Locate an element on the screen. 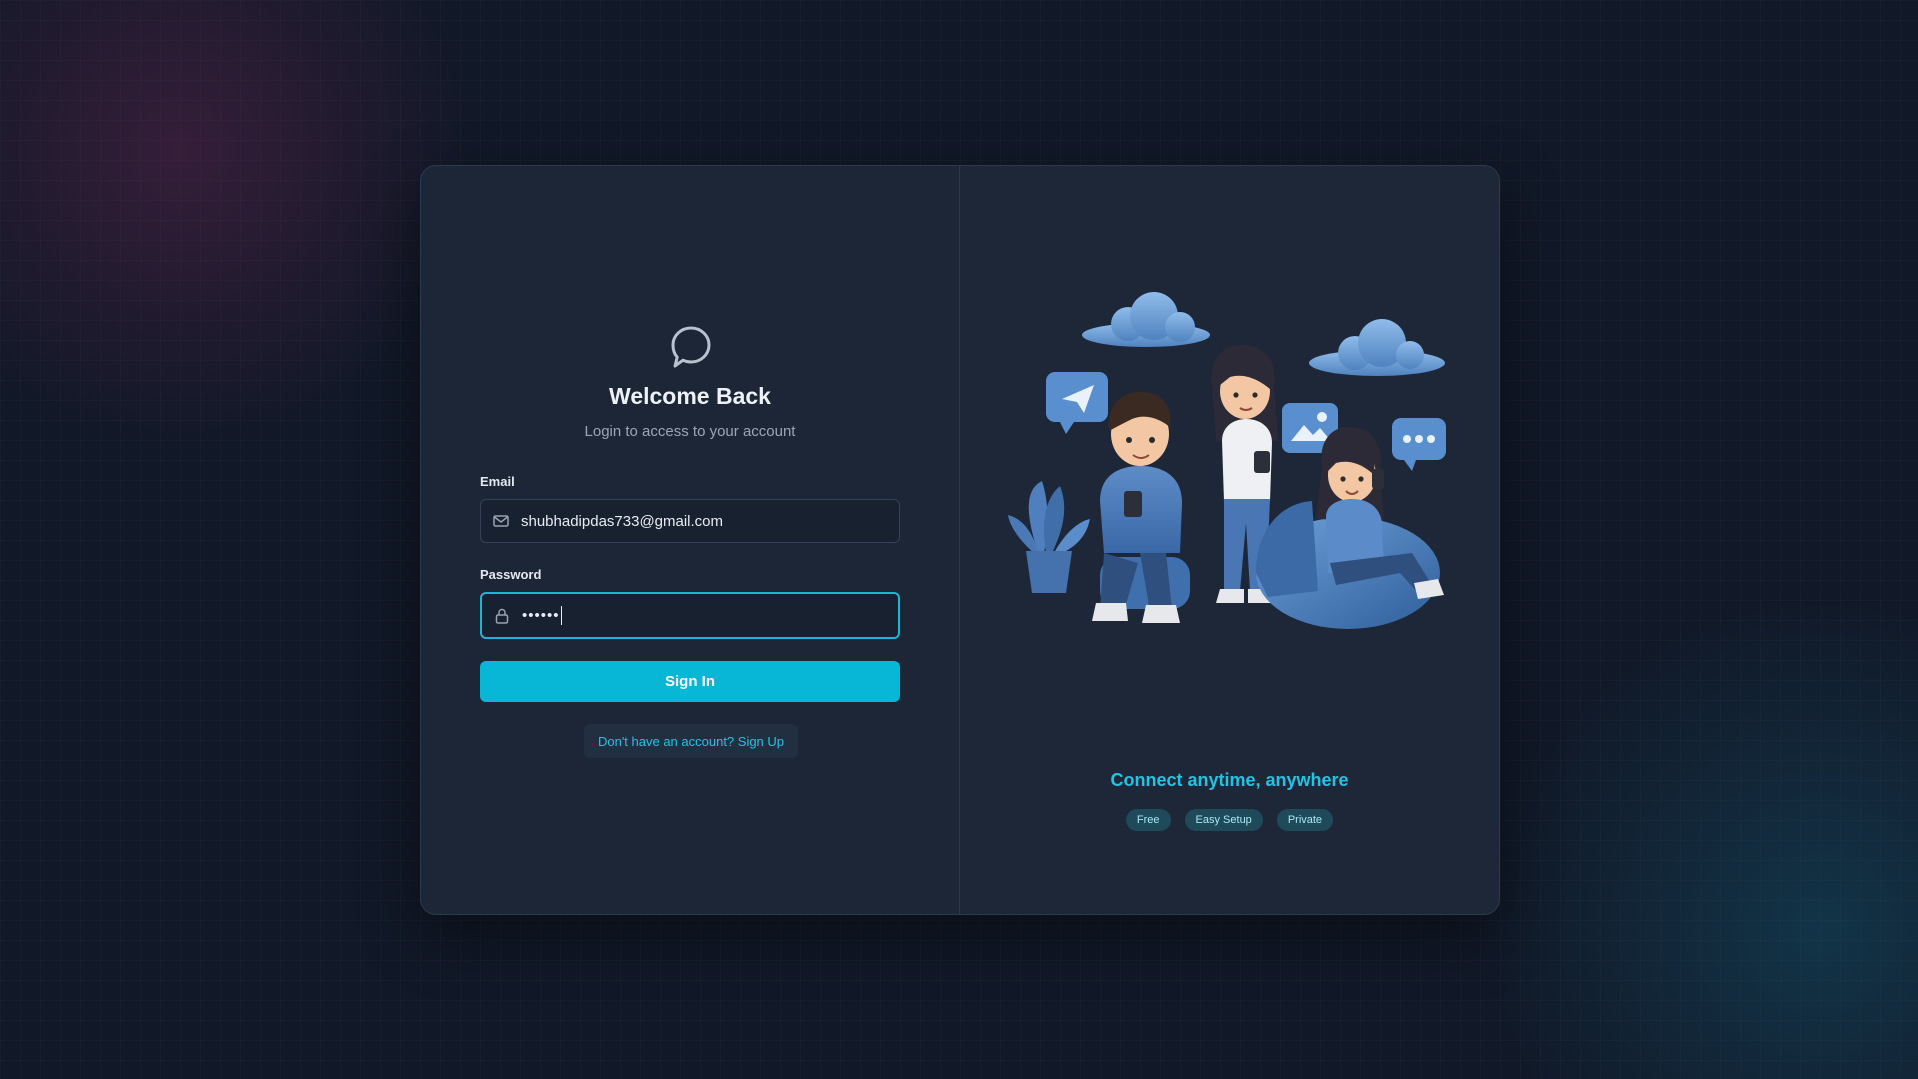 This screenshot has height=1079, width=1918. lock-icon is located at coordinates (502, 615).